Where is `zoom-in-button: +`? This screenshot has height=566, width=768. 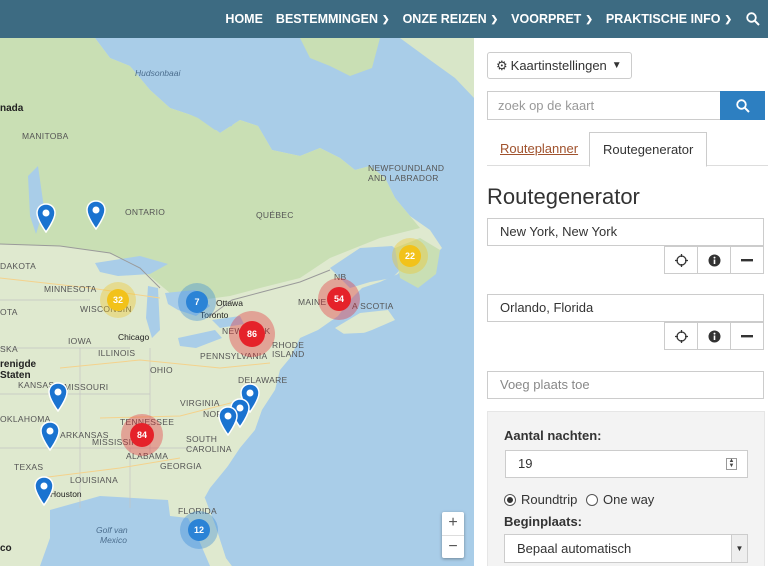 zoom-in-button: + is located at coordinates (453, 523).